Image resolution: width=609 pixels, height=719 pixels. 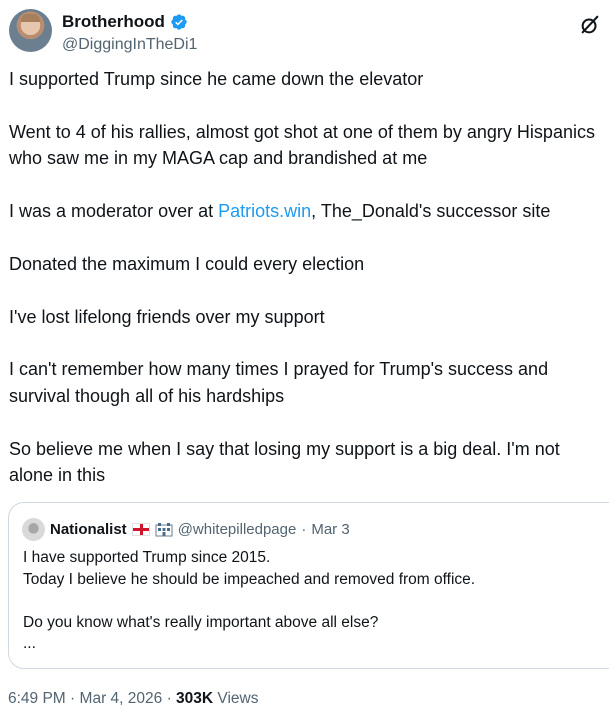 What do you see at coordinates (121, 698) in the screenshot?
I see `post-date: Mar 4, 2026` at bounding box center [121, 698].